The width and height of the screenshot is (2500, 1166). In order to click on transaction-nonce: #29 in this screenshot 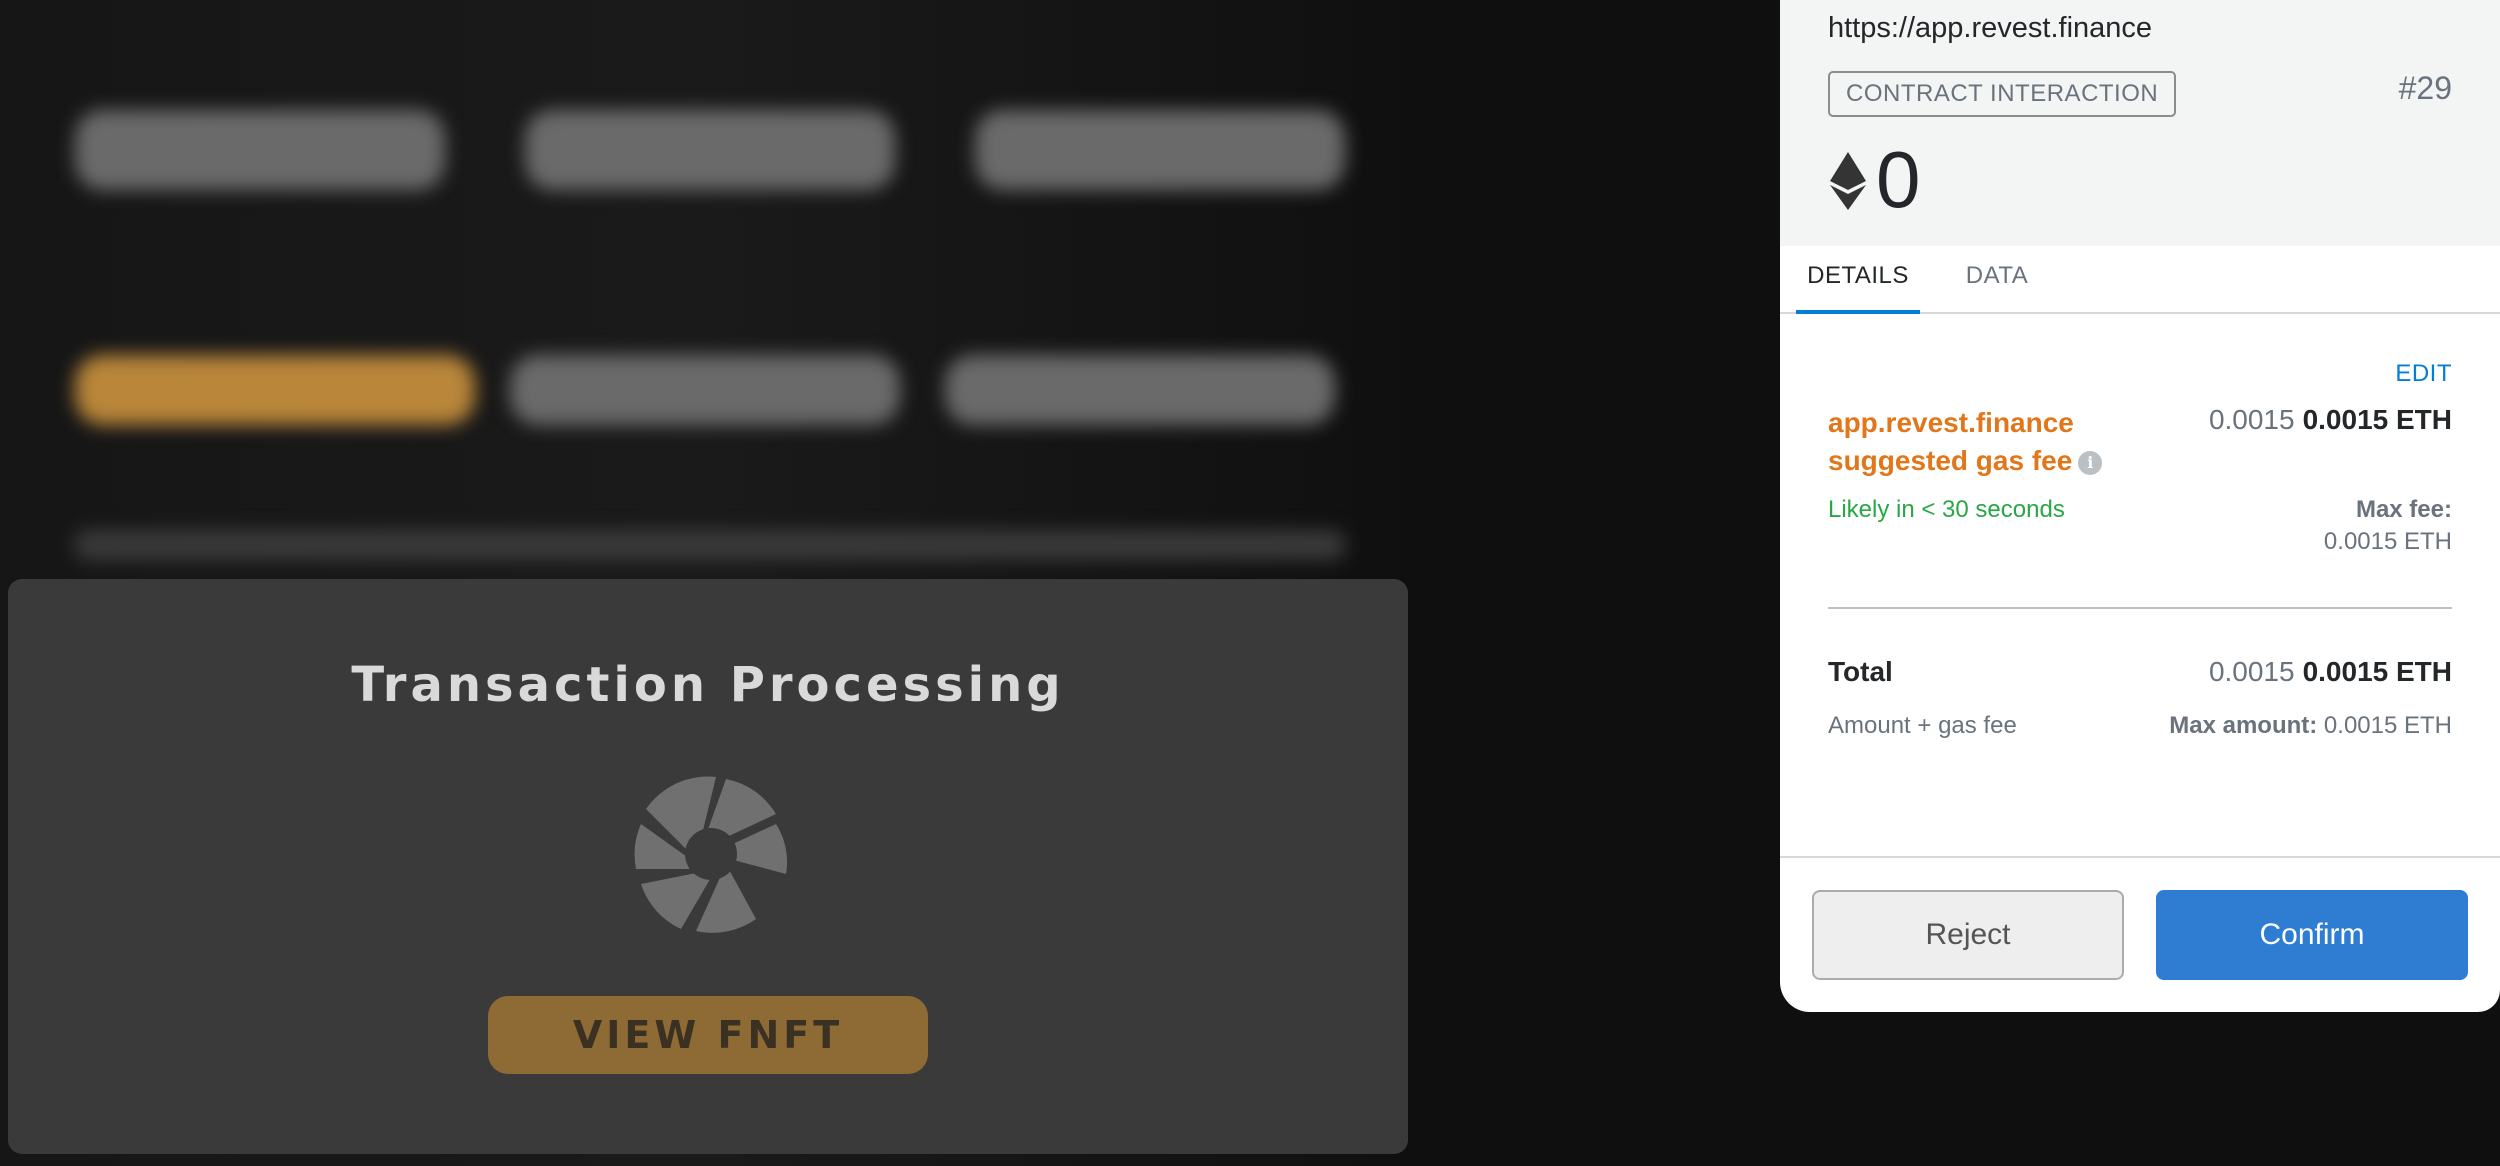, I will do `click(2425, 88)`.